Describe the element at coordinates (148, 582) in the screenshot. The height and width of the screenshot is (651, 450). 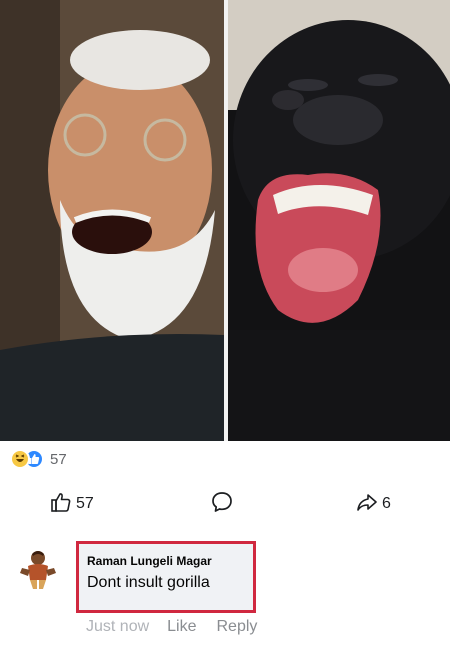
I see `comment-text: Dont insult gorilla` at that location.